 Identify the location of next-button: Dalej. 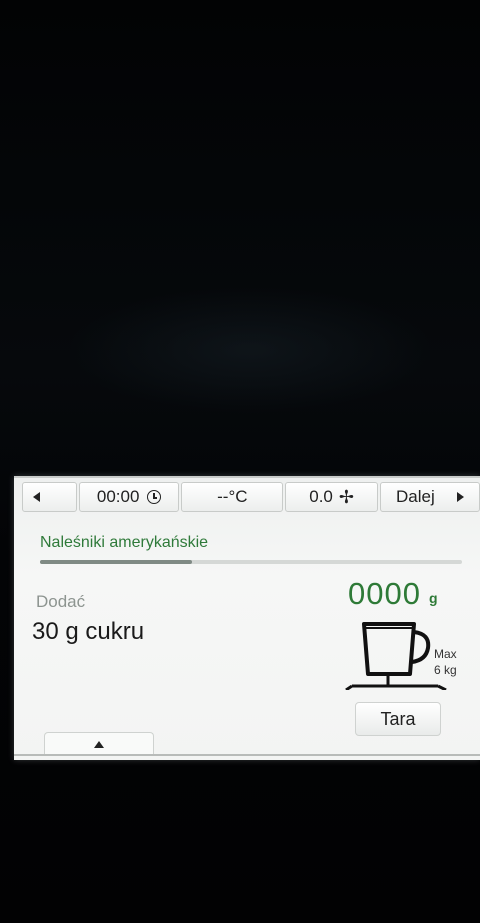
(429, 497).